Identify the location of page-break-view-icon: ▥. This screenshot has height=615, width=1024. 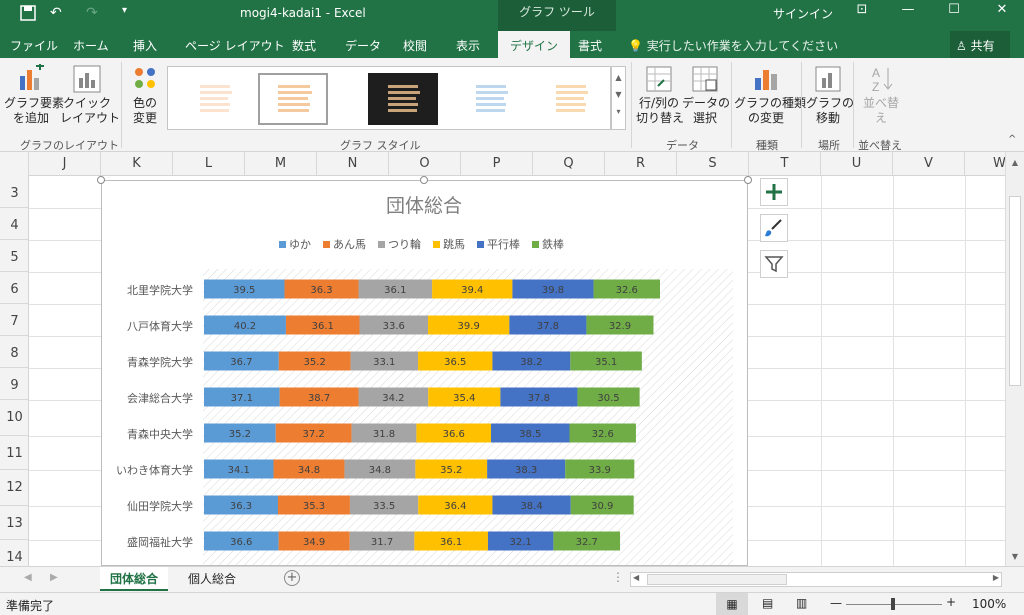
(801, 603).